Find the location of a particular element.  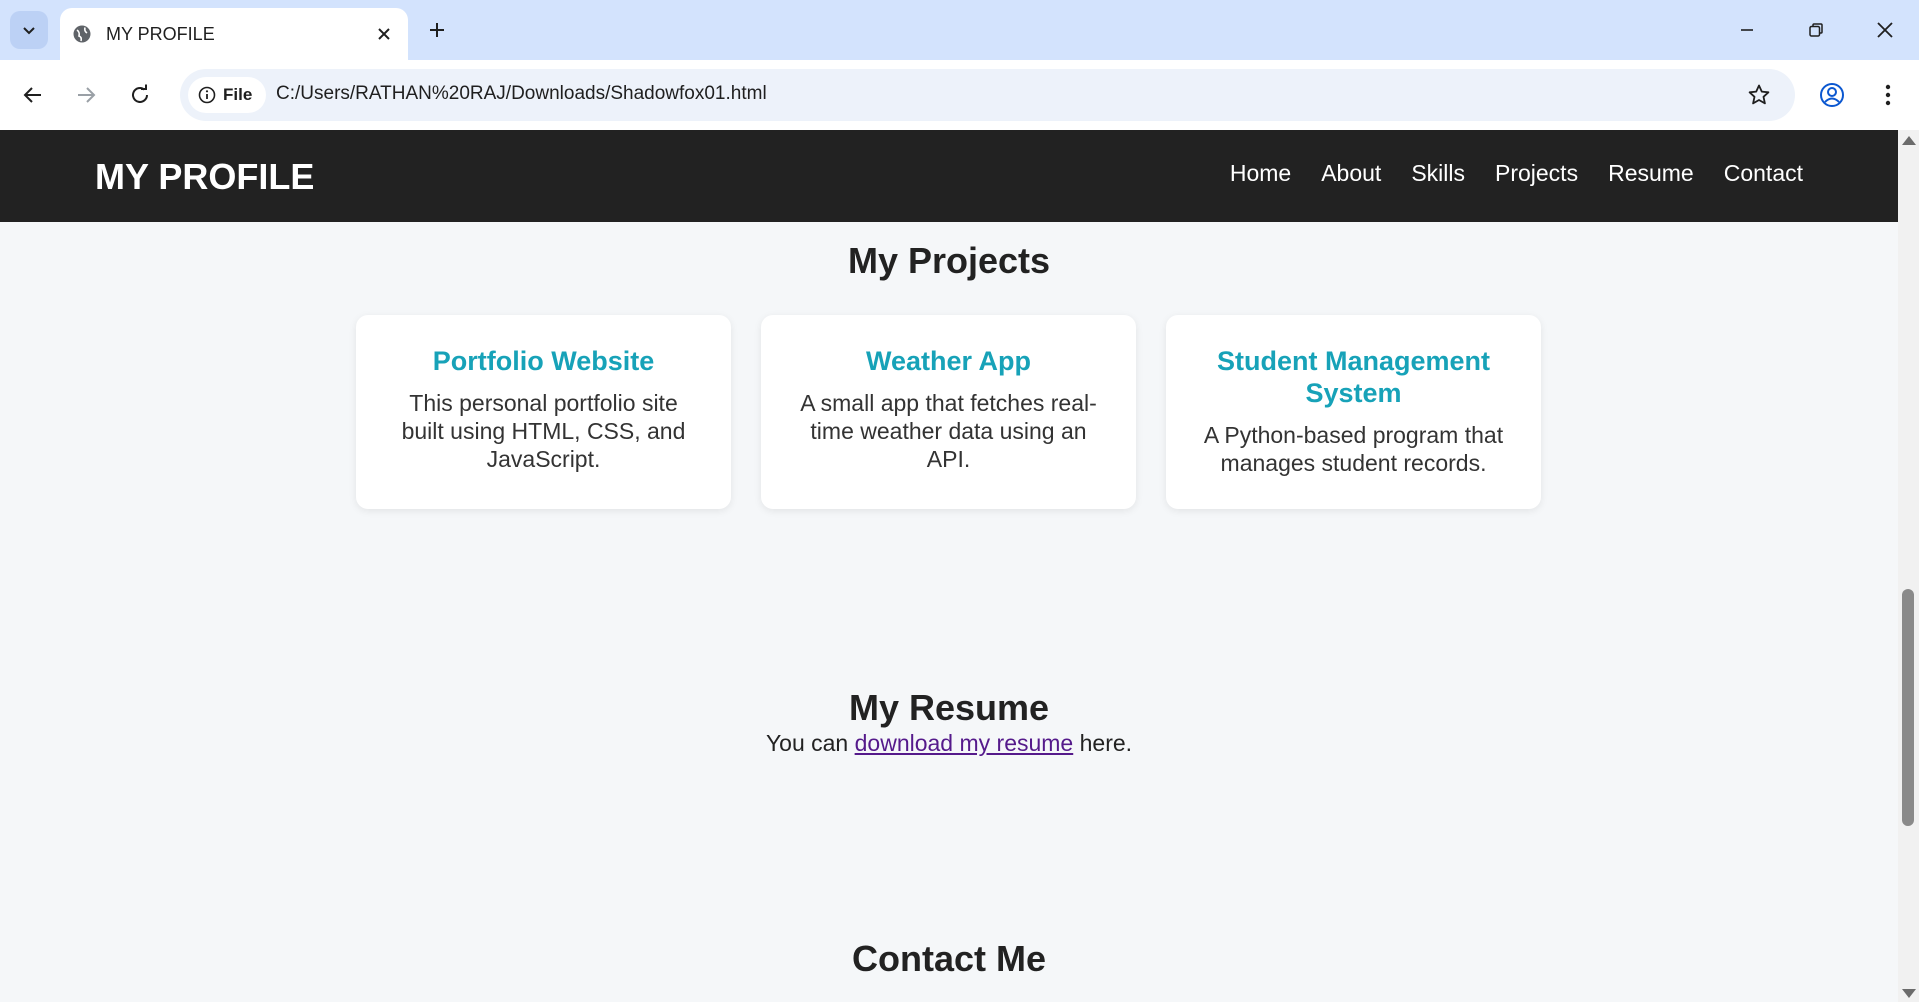

close-window-button is located at coordinates (1885, 30).